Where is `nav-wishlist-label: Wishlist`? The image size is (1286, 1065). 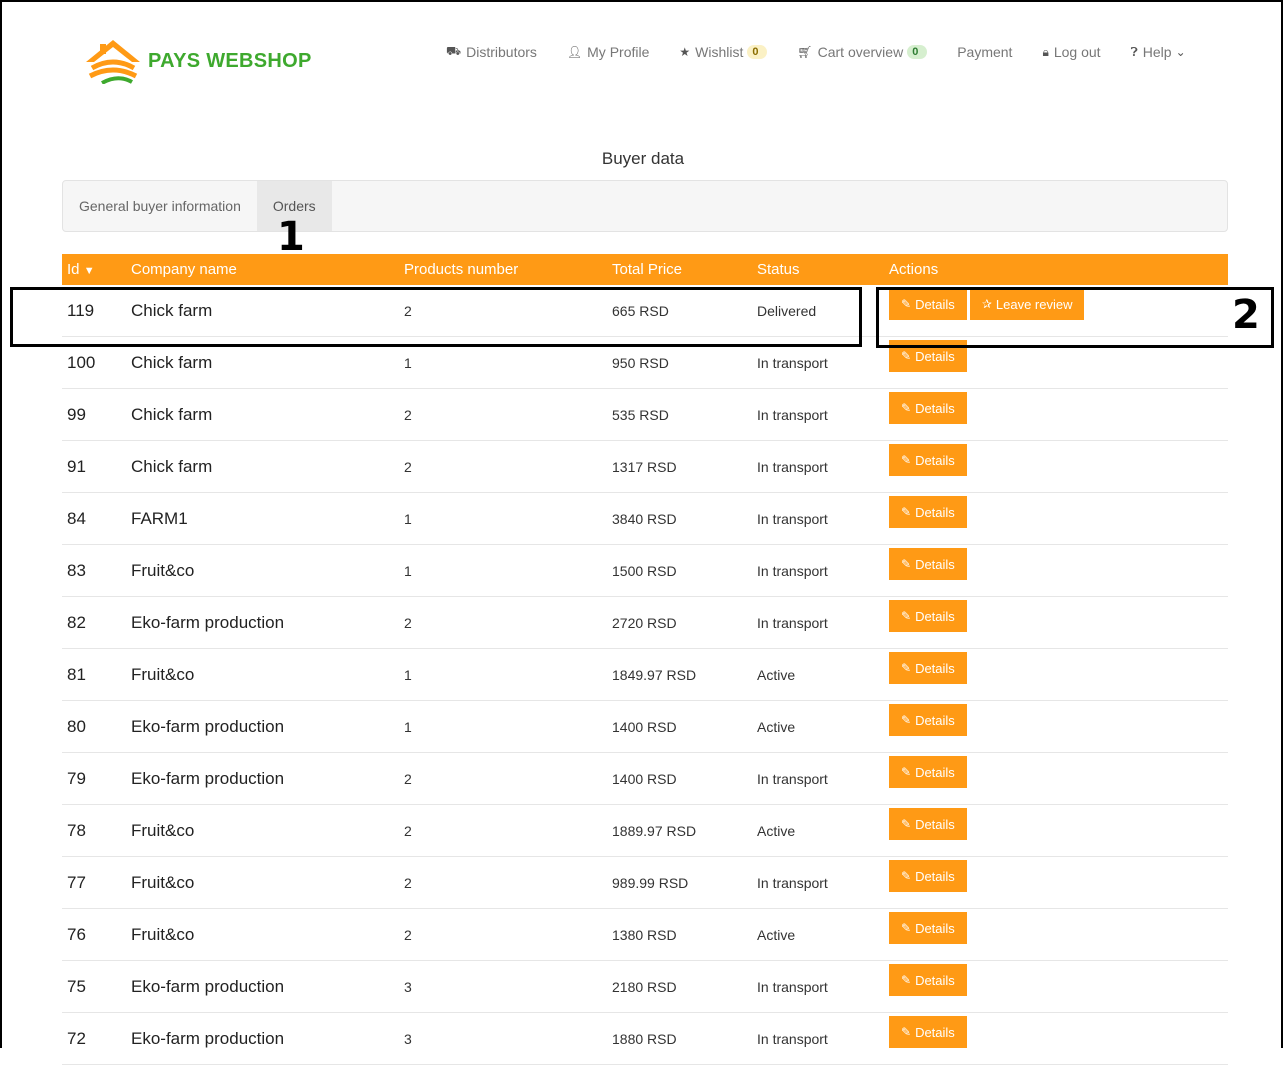 nav-wishlist-label: Wishlist is located at coordinates (719, 52).